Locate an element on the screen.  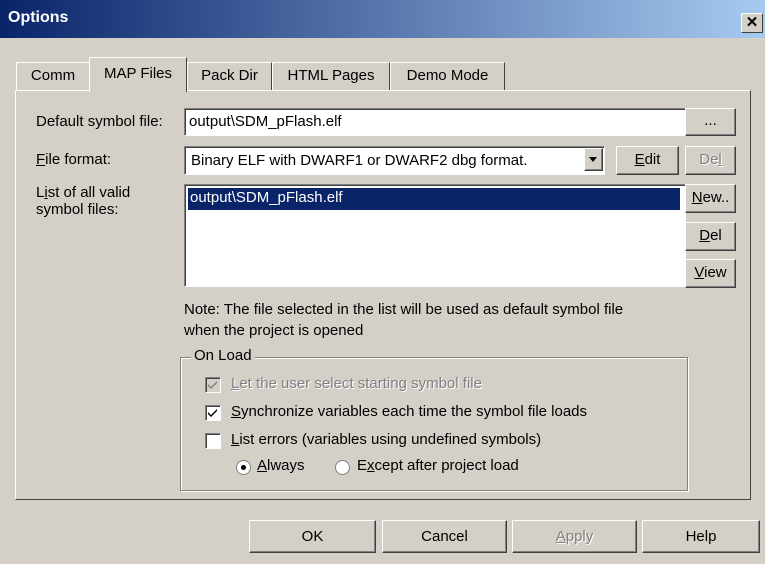
let-user-select-label: Let the user select starting symbol file is located at coordinates (356, 383).